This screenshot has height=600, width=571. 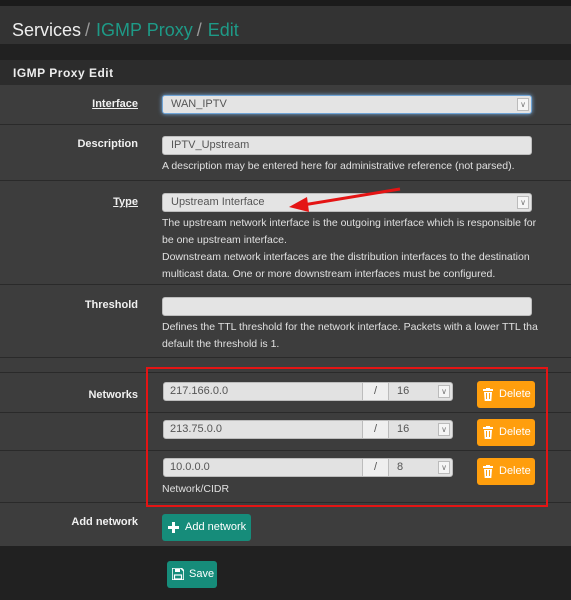 I want to click on save-label: Save, so click(x=202, y=574).